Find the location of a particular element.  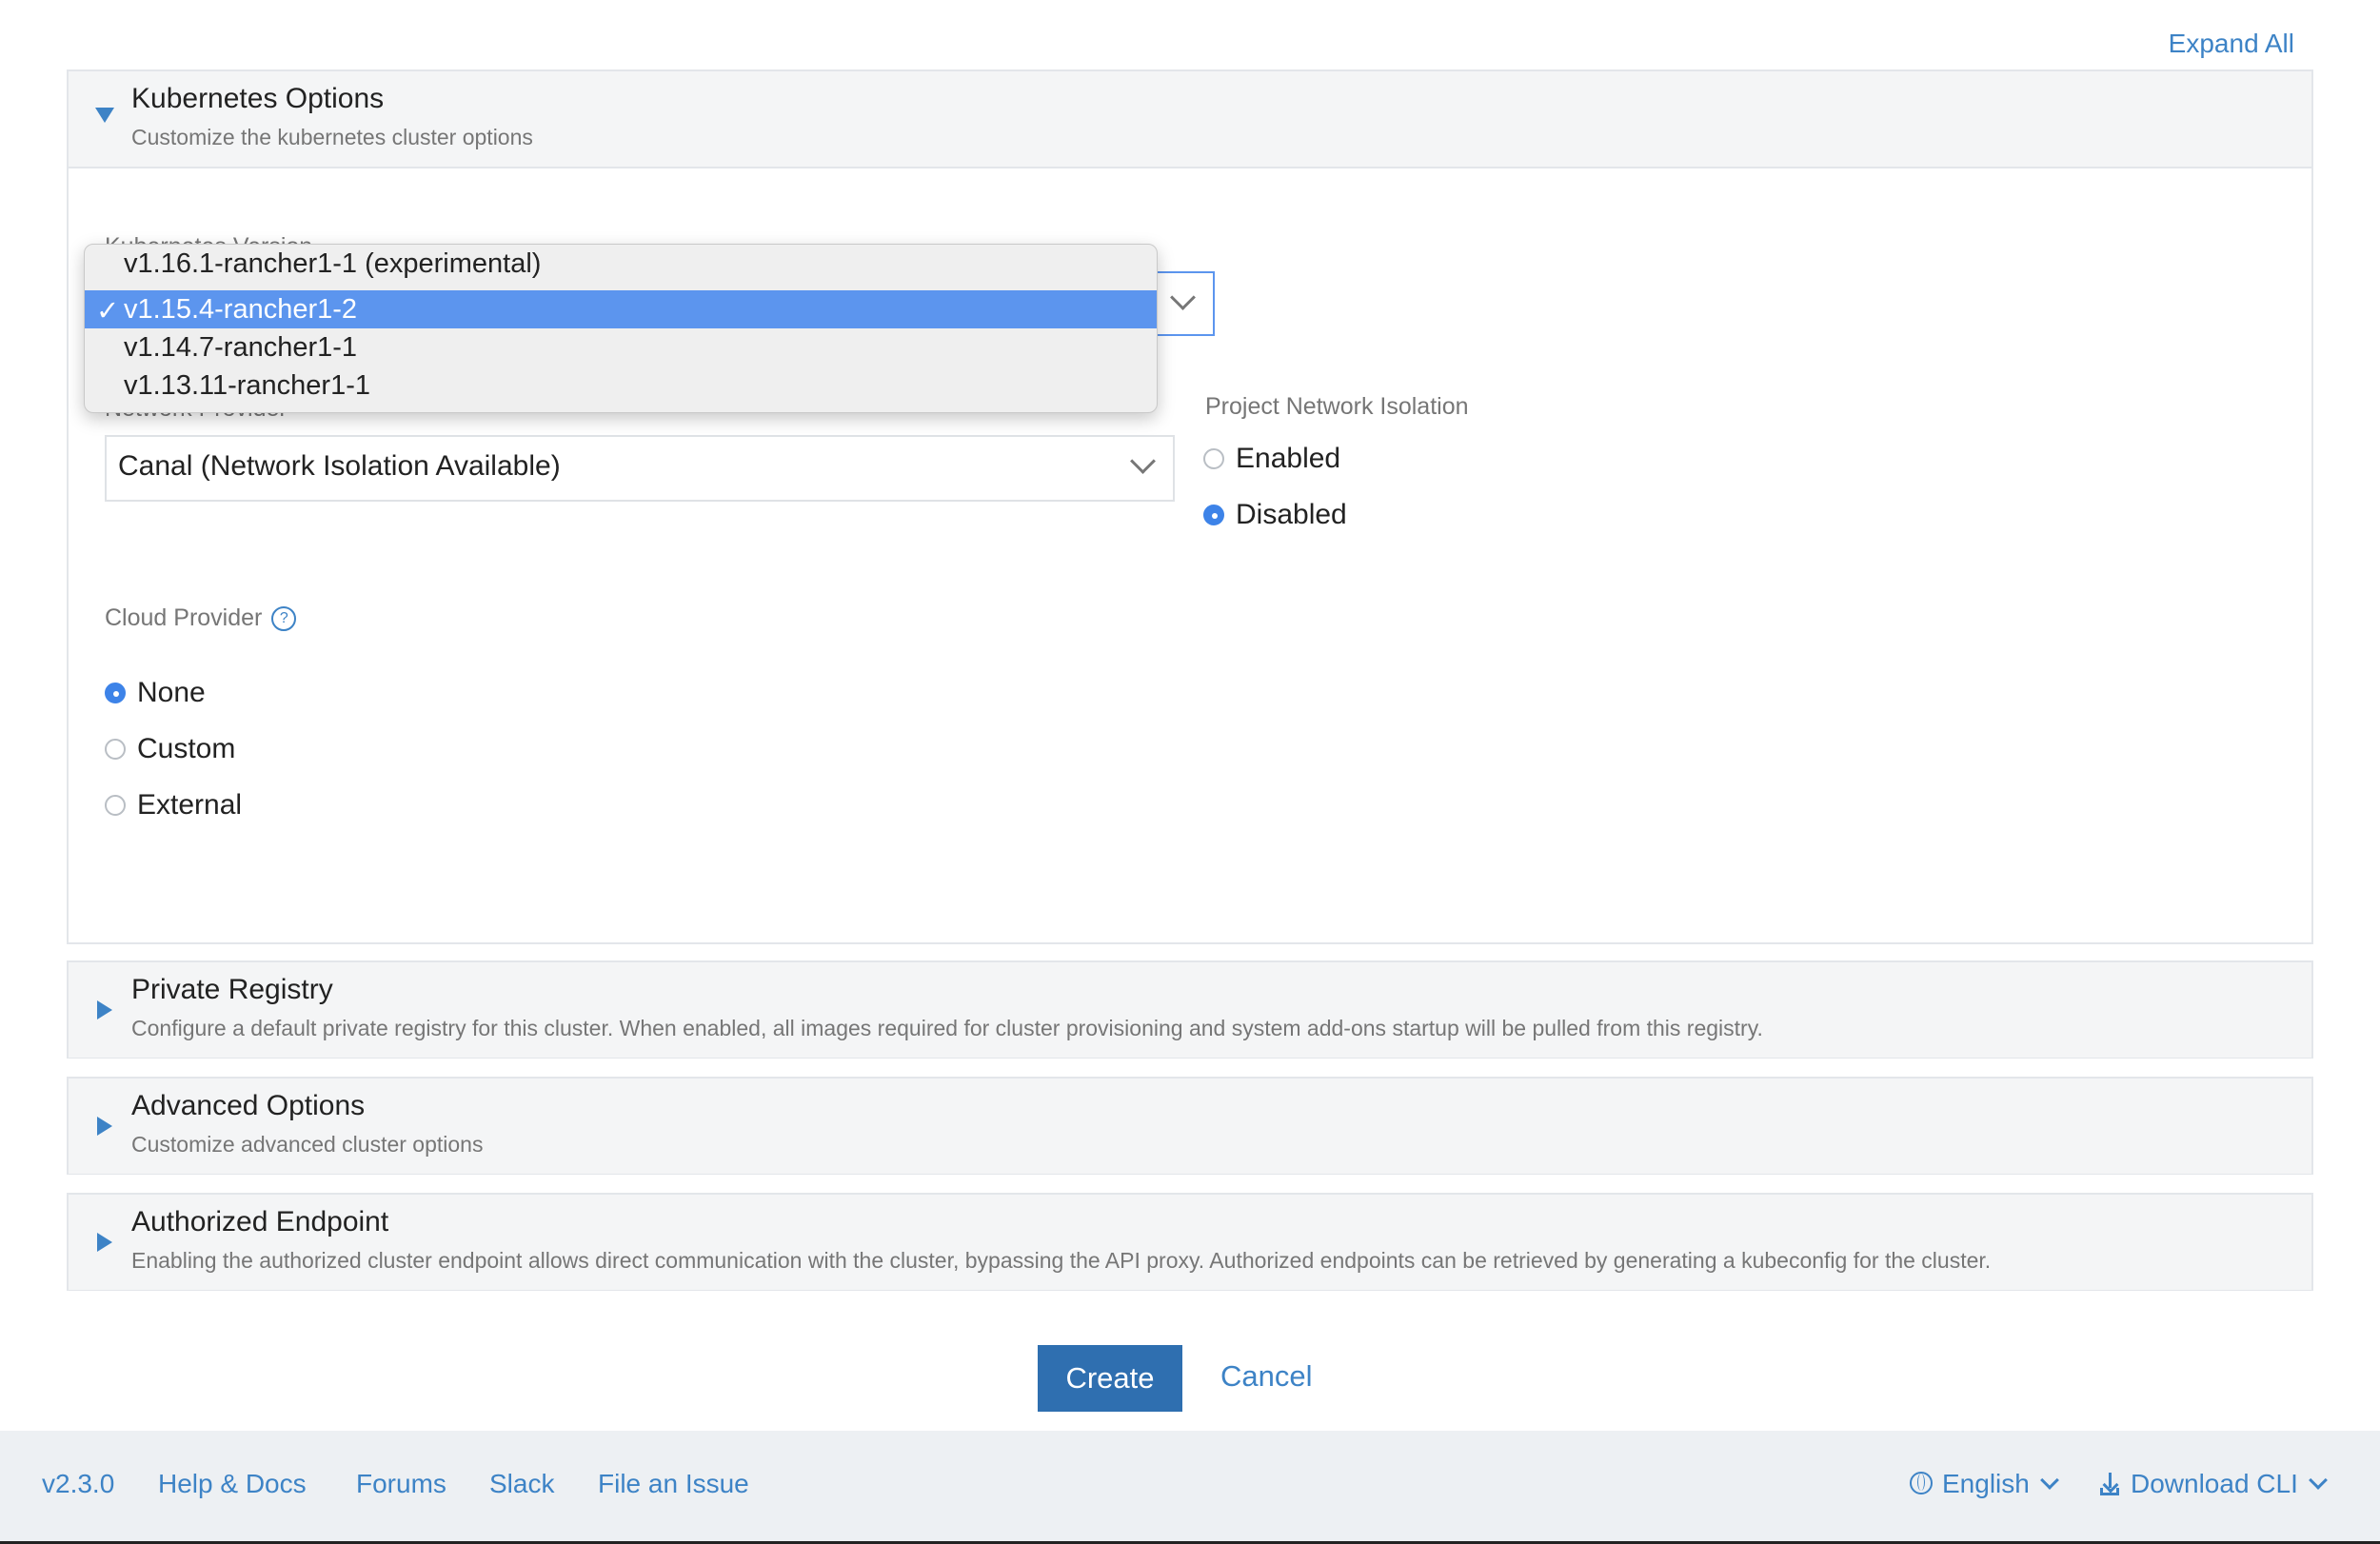

radio-label: Custom is located at coordinates (186, 748).